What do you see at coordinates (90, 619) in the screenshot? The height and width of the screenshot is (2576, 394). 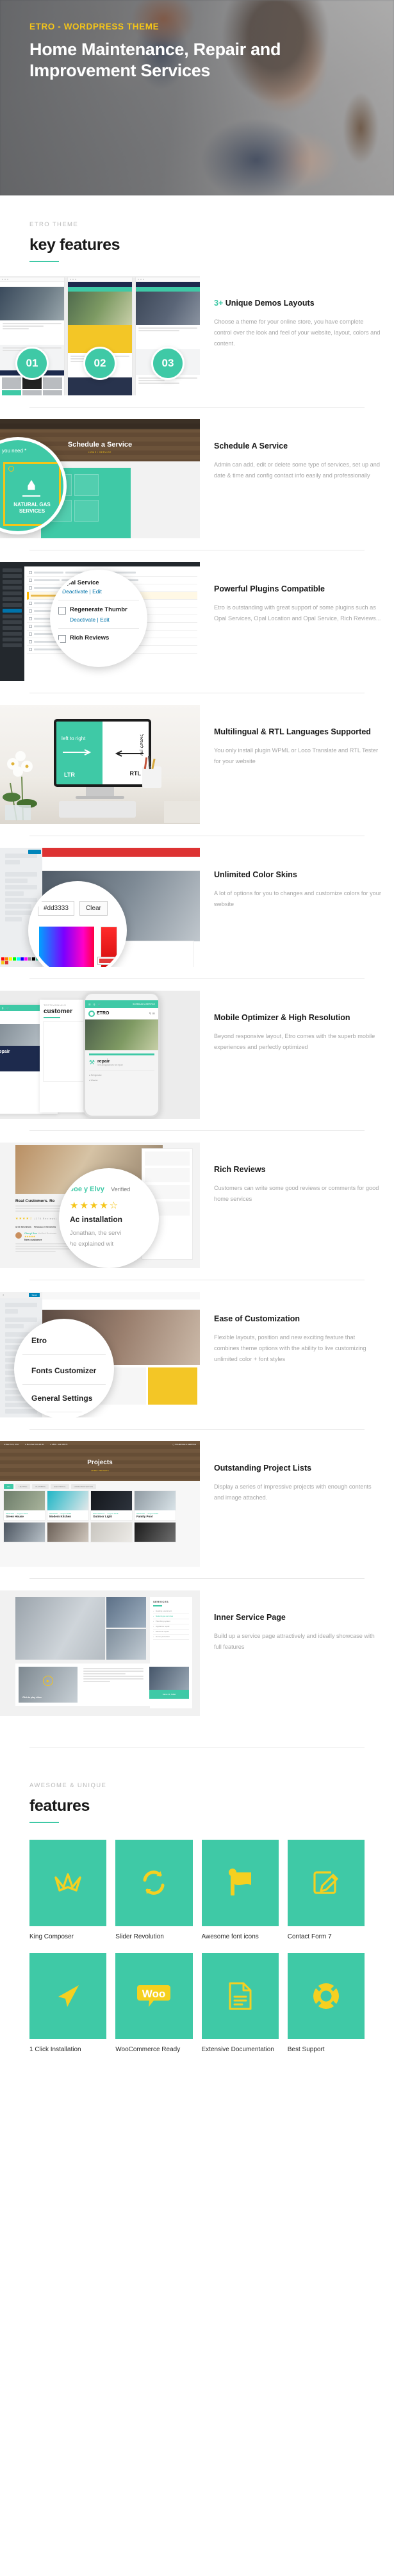 I see `lens-plugin-actions-2: Deactivate | Edit` at bounding box center [90, 619].